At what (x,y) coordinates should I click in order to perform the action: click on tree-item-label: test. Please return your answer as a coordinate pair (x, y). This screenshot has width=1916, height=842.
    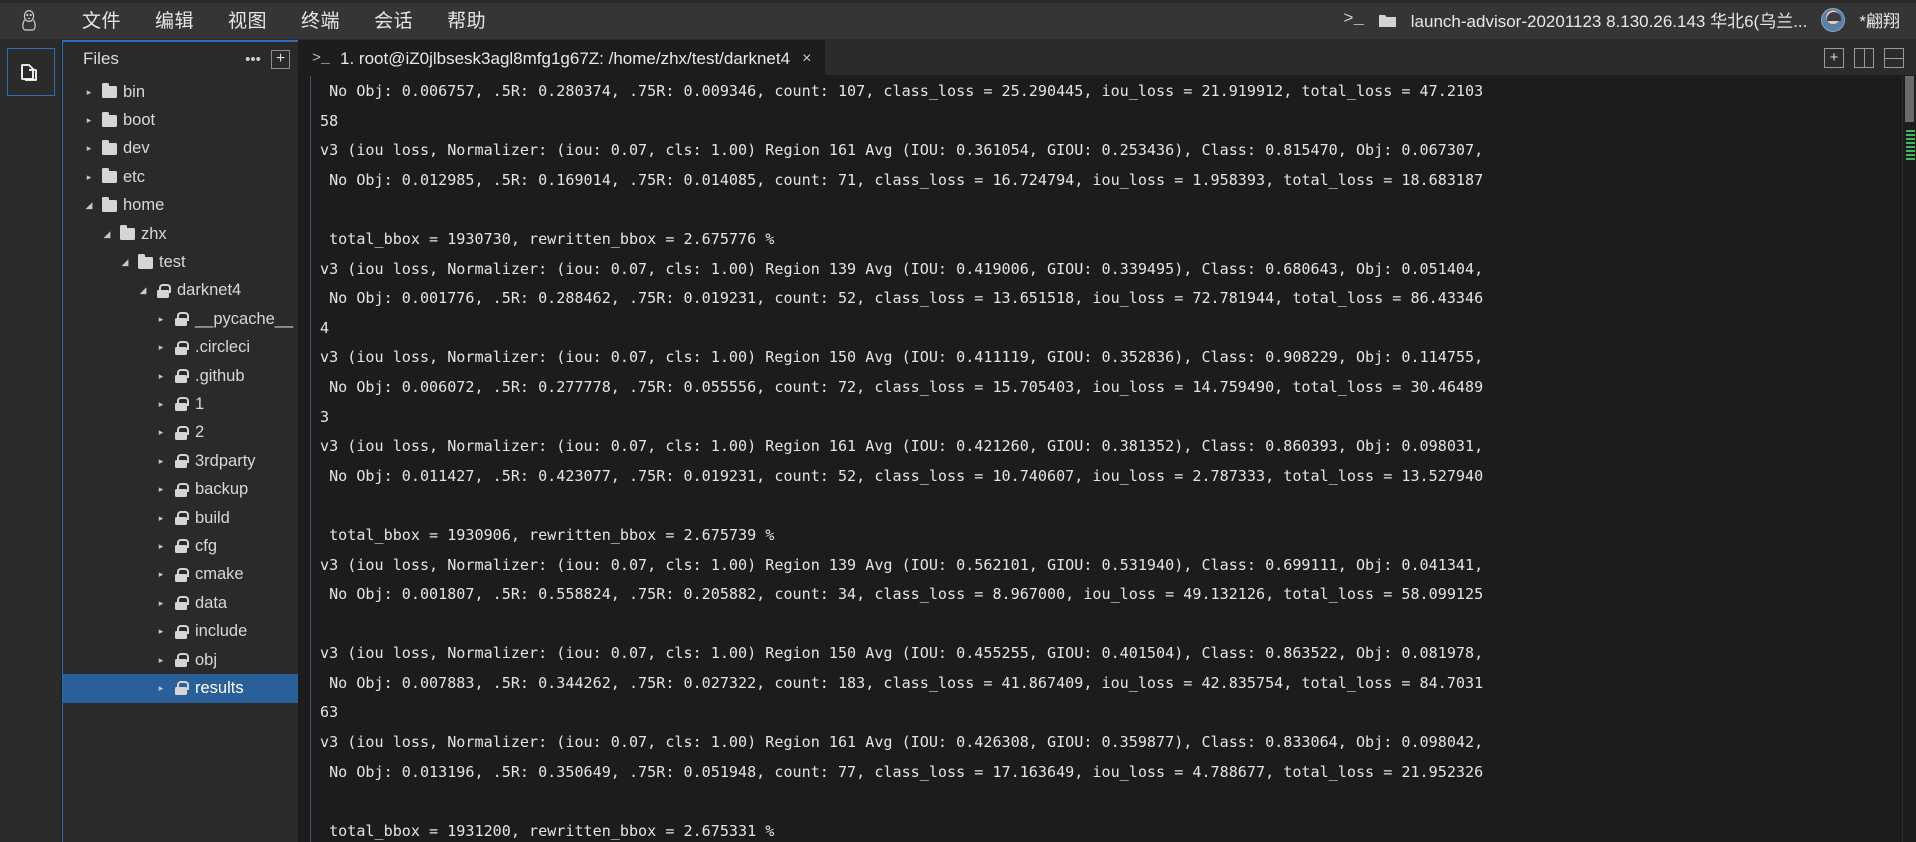
    Looking at the image, I should click on (172, 262).